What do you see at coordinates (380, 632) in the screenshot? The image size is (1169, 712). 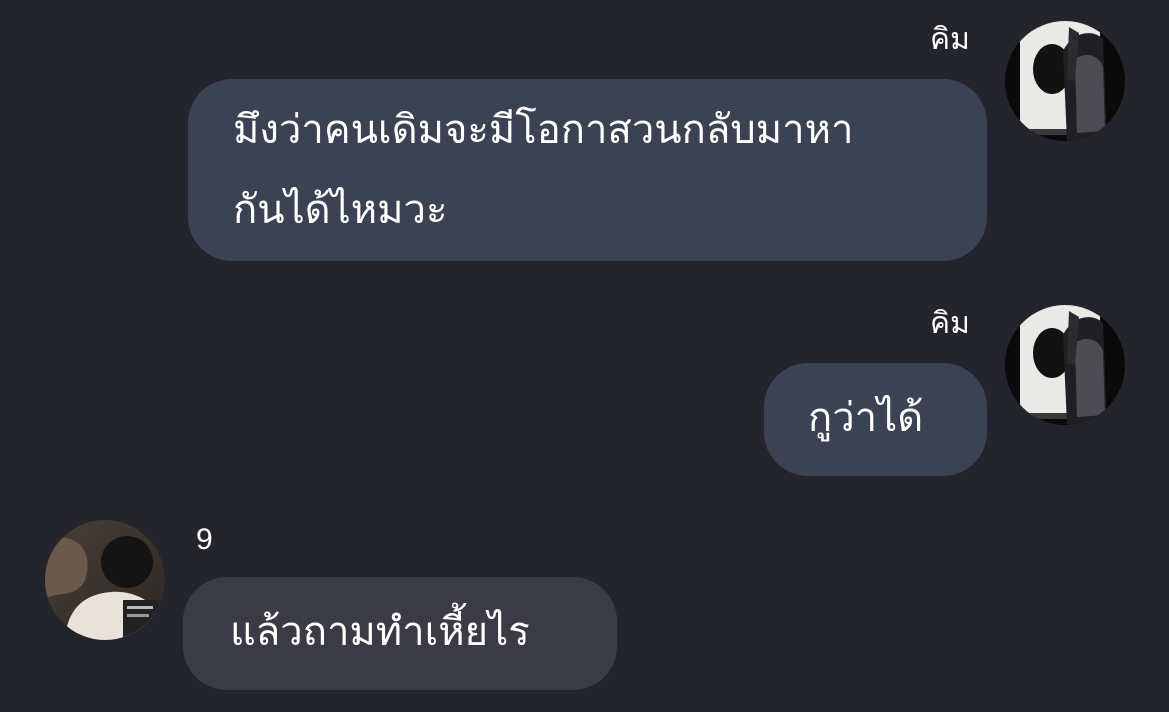 I see `message-text-line: แล้วถามทำเหี้ยไร` at bounding box center [380, 632].